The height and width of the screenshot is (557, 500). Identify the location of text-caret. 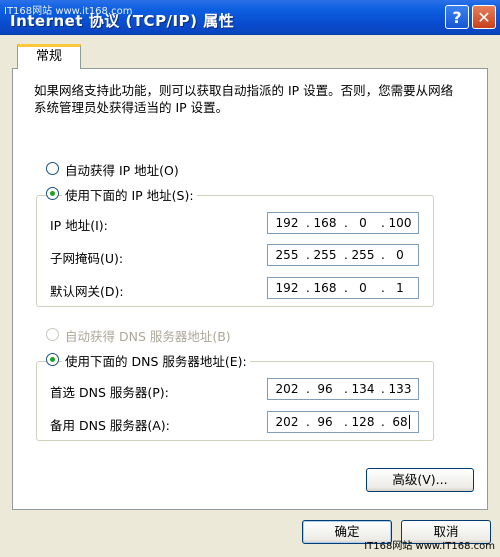
(409, 422).